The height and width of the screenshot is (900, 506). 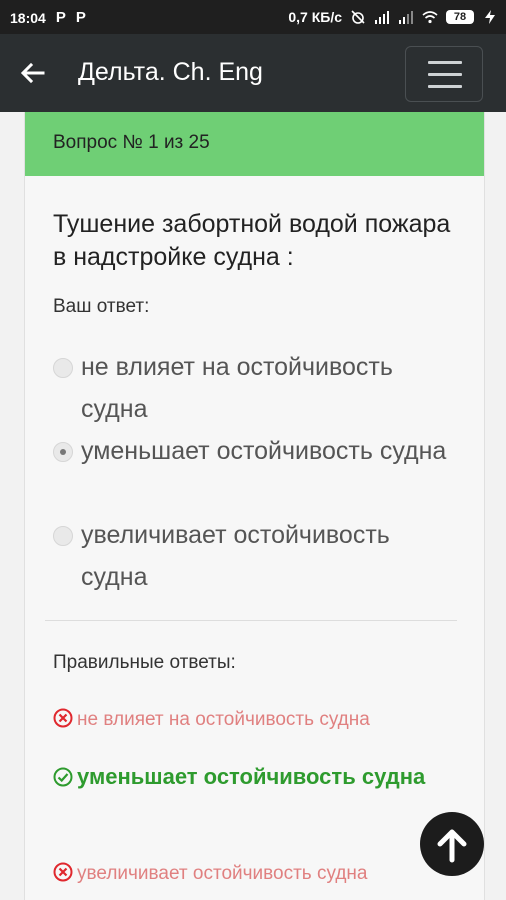 I want to click on menu-bar-bottom, so click(x=445, y=86).